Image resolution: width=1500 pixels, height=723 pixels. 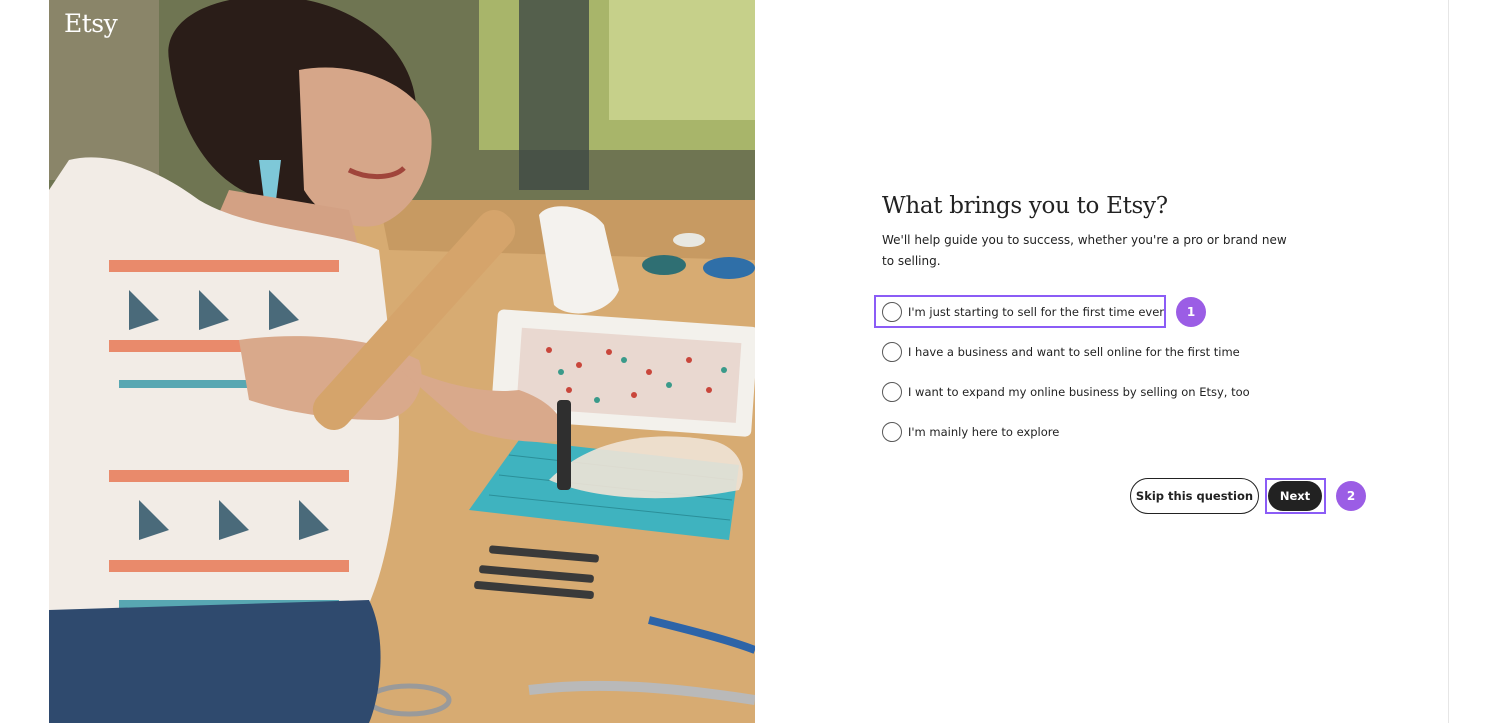 I want to click on etsy-logo: Etsy, so click(x=91, y=23).